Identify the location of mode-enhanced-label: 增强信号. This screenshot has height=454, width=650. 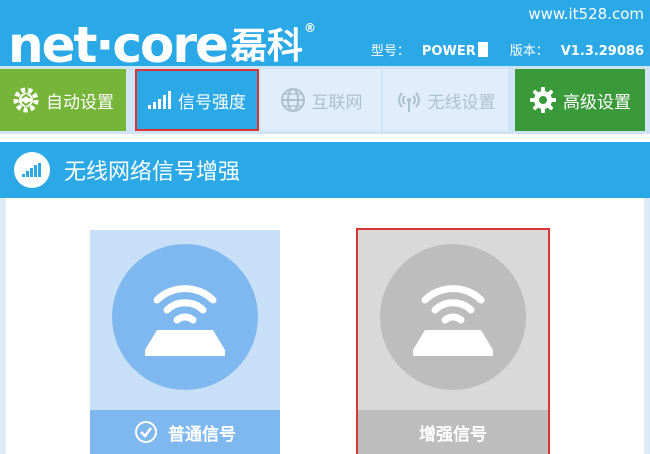
(453, 432).